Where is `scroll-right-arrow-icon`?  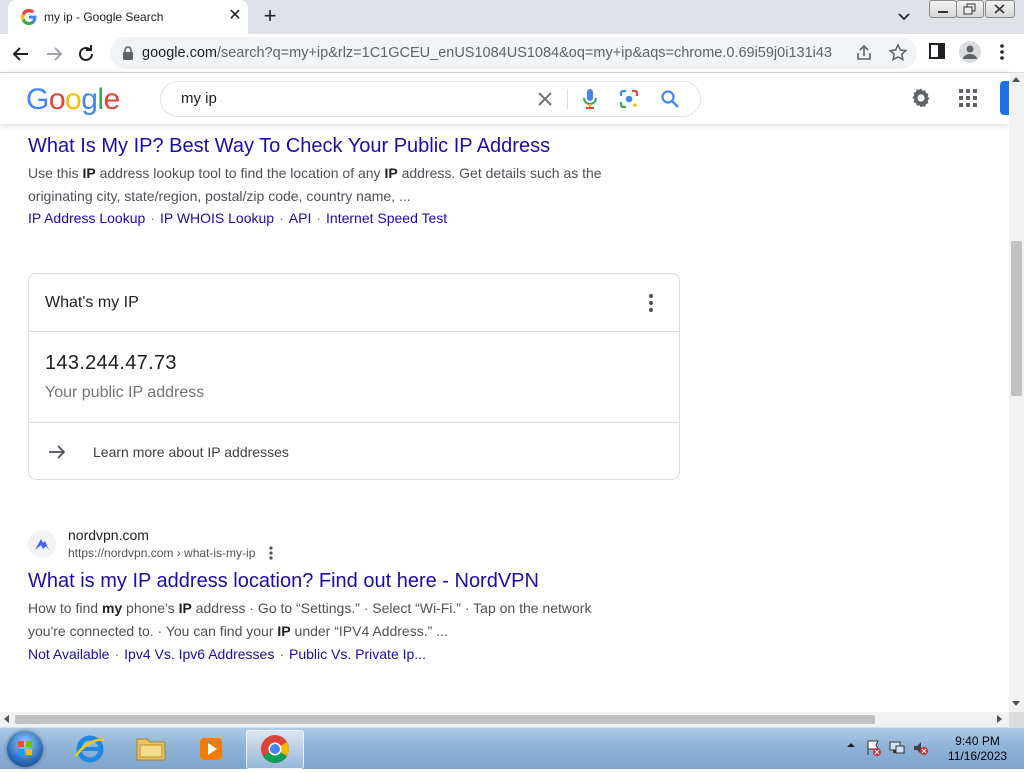
scroll-right-arrow-icon is located at coordinates (999, 719).